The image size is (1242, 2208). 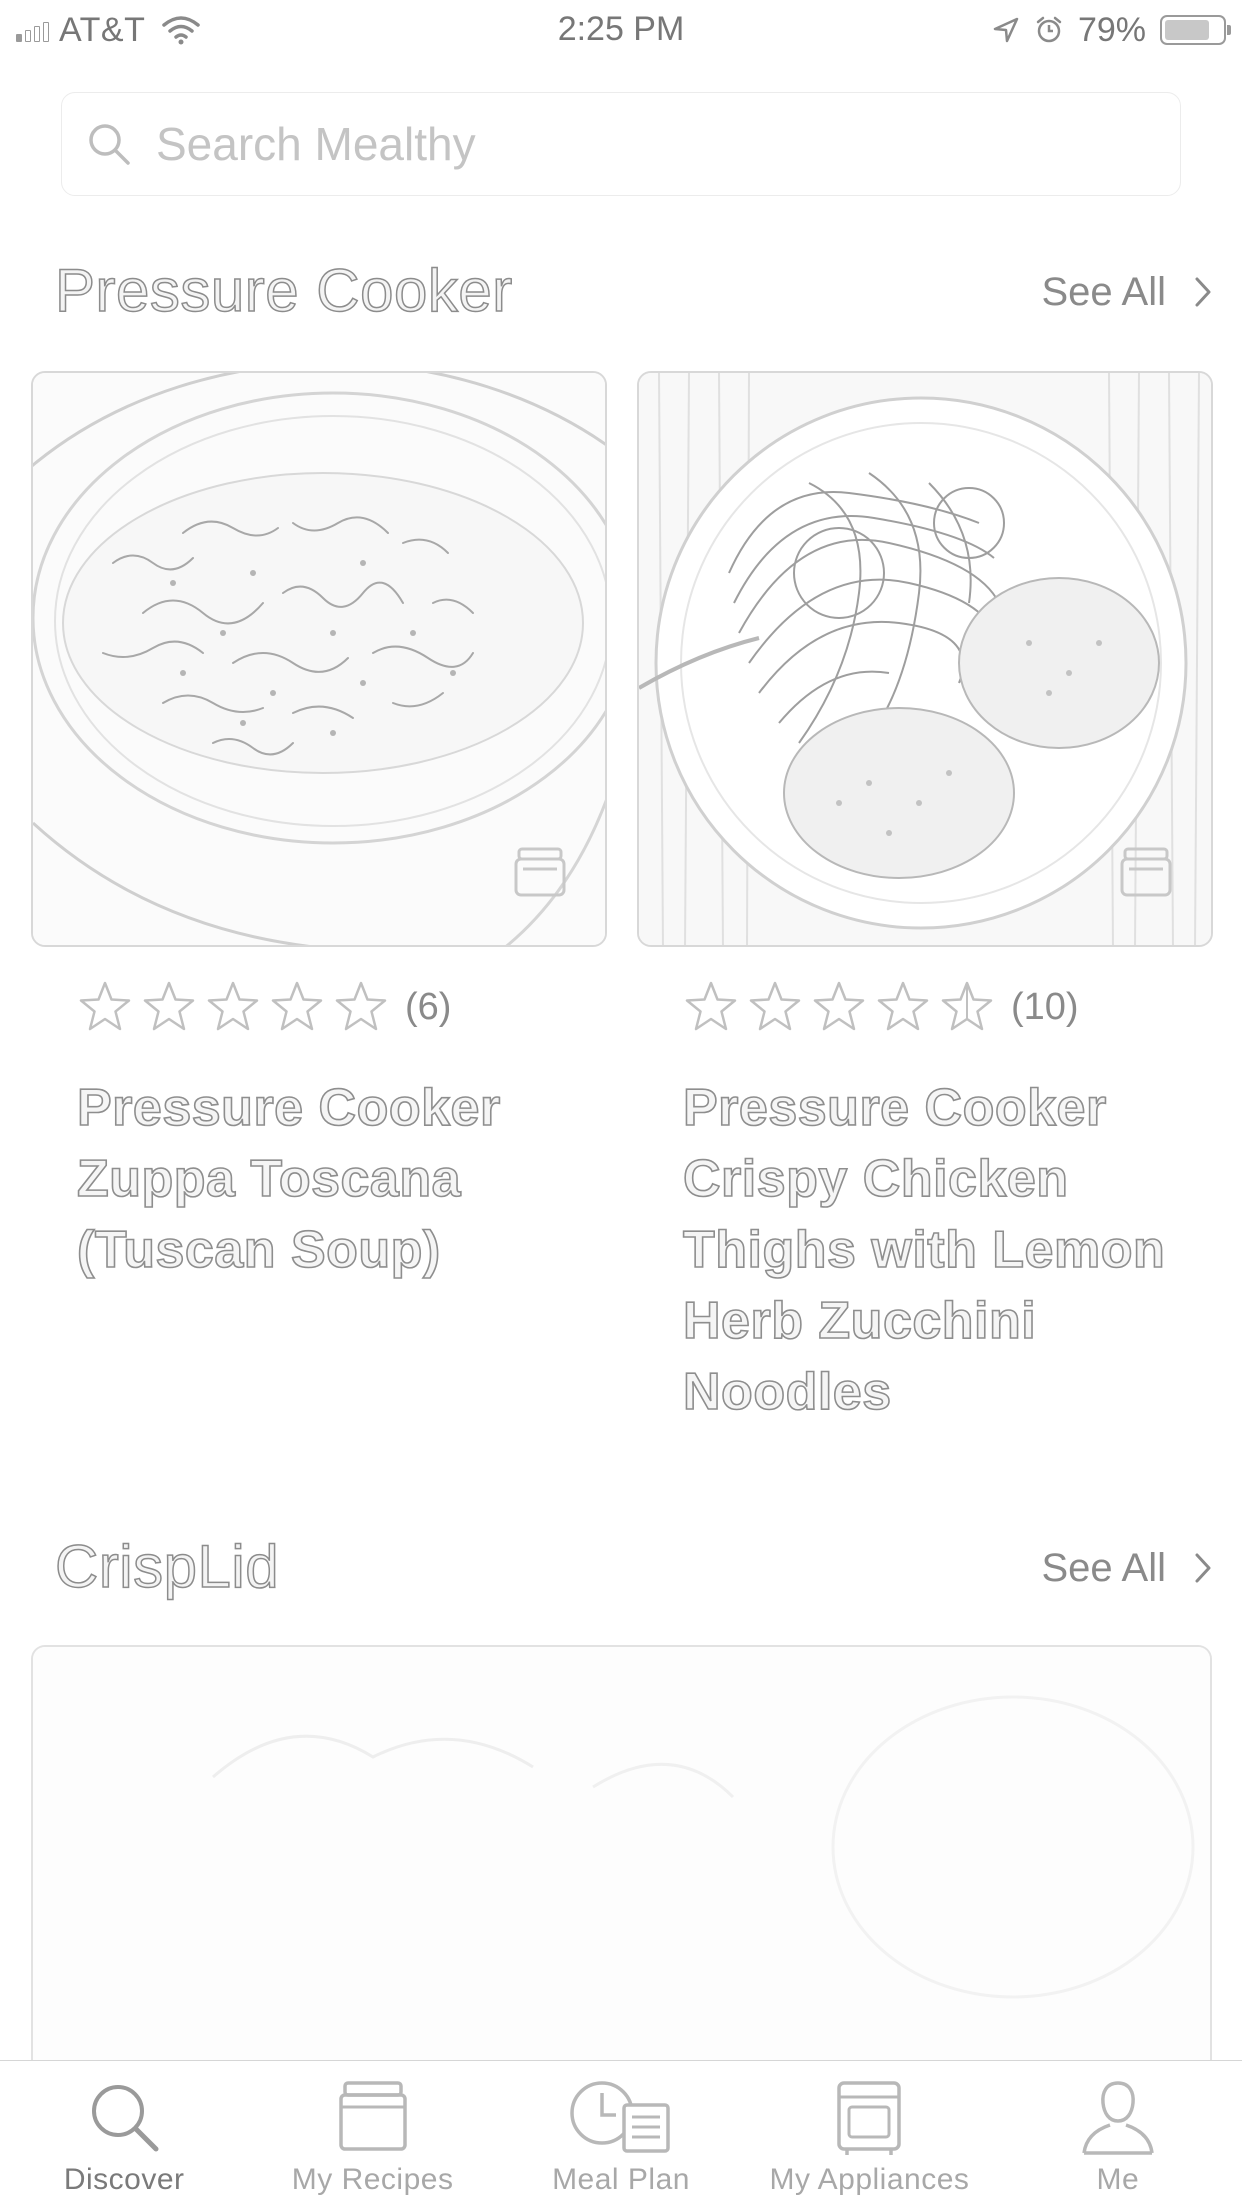 I want to click on tab-my-appliances: My Appliances, so click(x=869, y=2134).